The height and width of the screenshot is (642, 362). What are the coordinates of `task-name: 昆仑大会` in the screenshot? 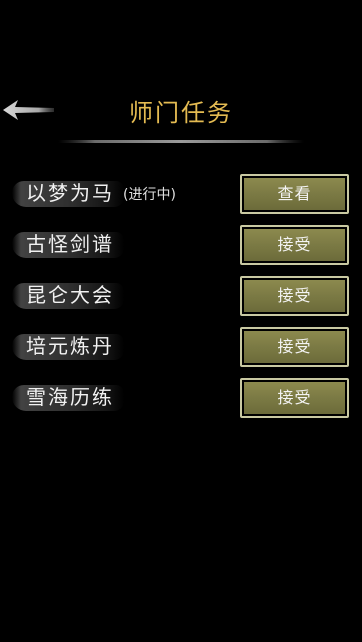 It's located at (70, 295).